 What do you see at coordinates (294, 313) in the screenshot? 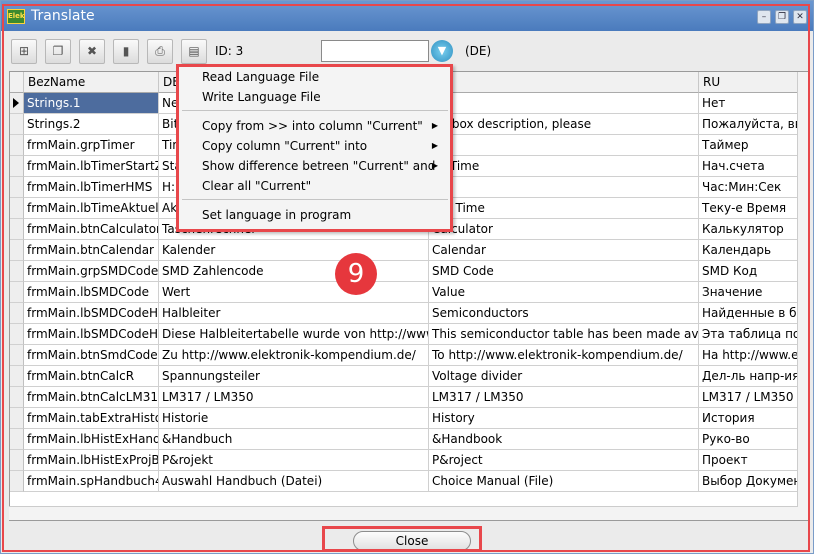
I see `table-cell: Halbleiter` at bounding box center [294, 313].